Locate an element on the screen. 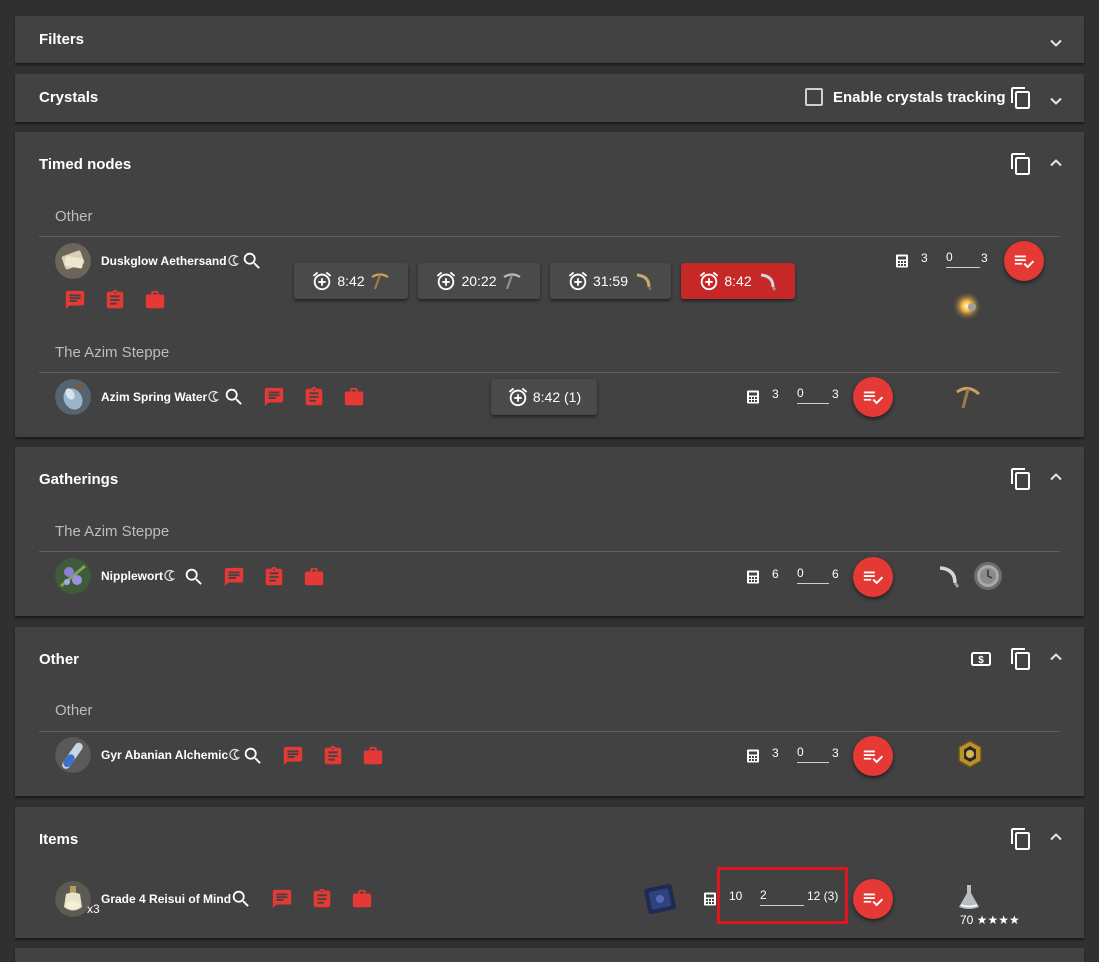 The image size is (1099, 962). price-tag-icon: $ is located at coordinates (981, 659).